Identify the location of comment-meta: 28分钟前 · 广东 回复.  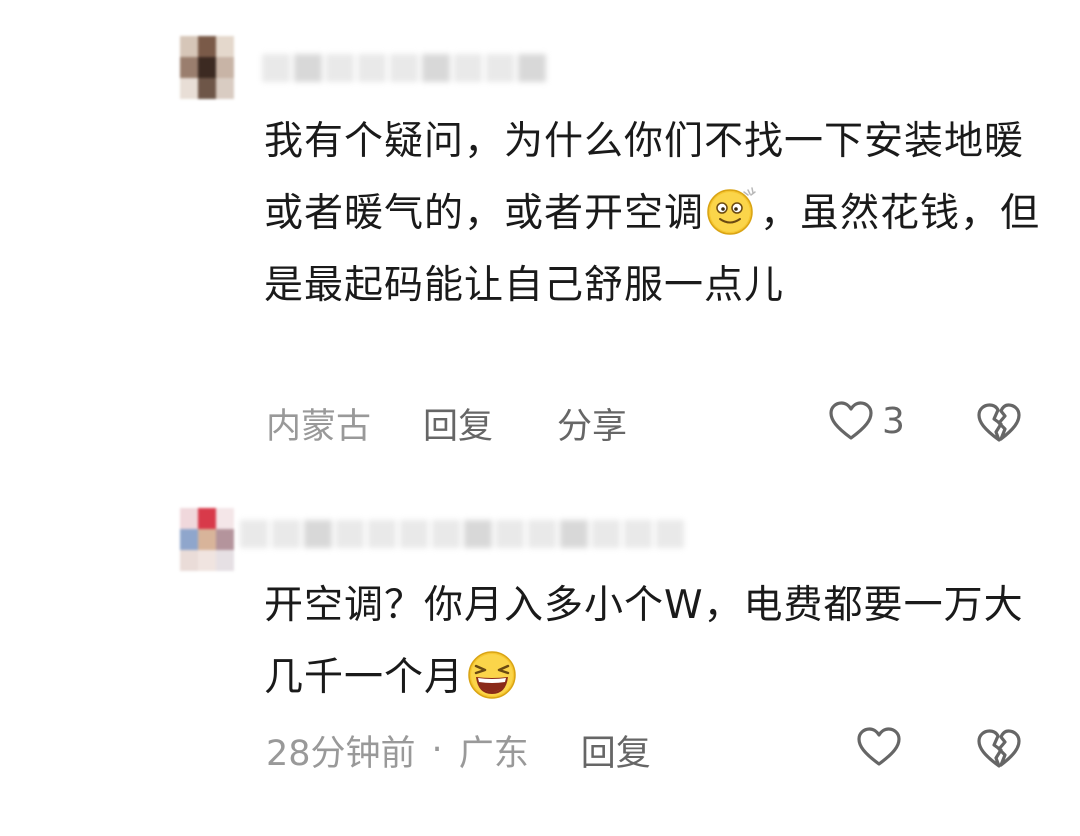
(458, 750).